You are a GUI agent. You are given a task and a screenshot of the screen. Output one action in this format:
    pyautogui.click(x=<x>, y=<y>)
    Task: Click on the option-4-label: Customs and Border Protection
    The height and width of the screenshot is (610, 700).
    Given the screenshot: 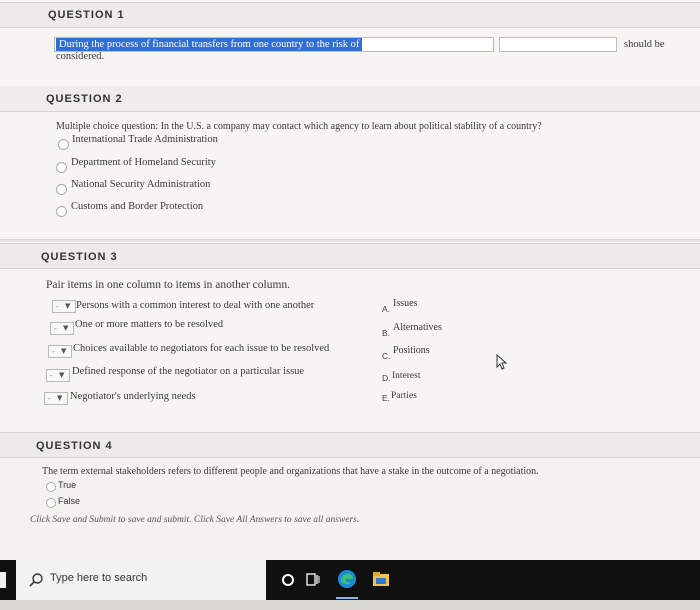 What is the action you would take?
    pyautogui.click(x=137, y=206)
    